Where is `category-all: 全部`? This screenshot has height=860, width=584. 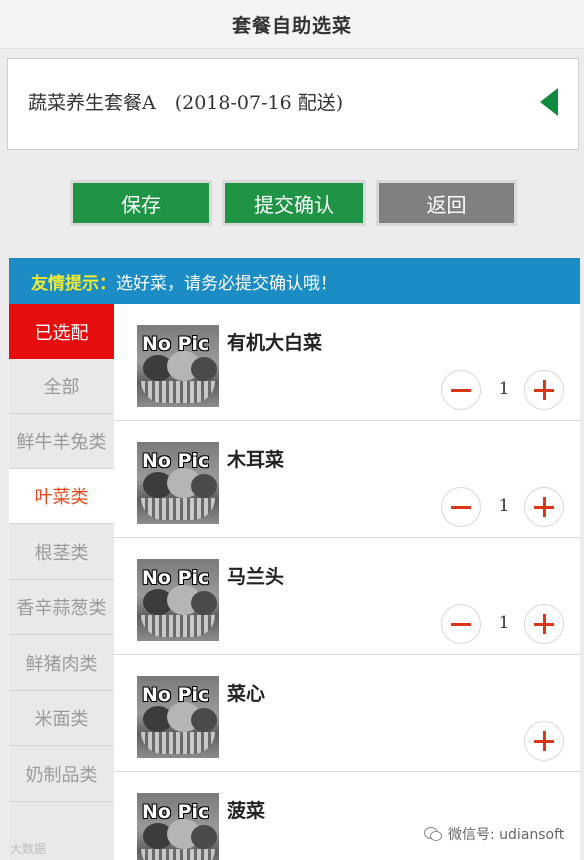 category-all: 全部 is located at coordinates (61, 386).